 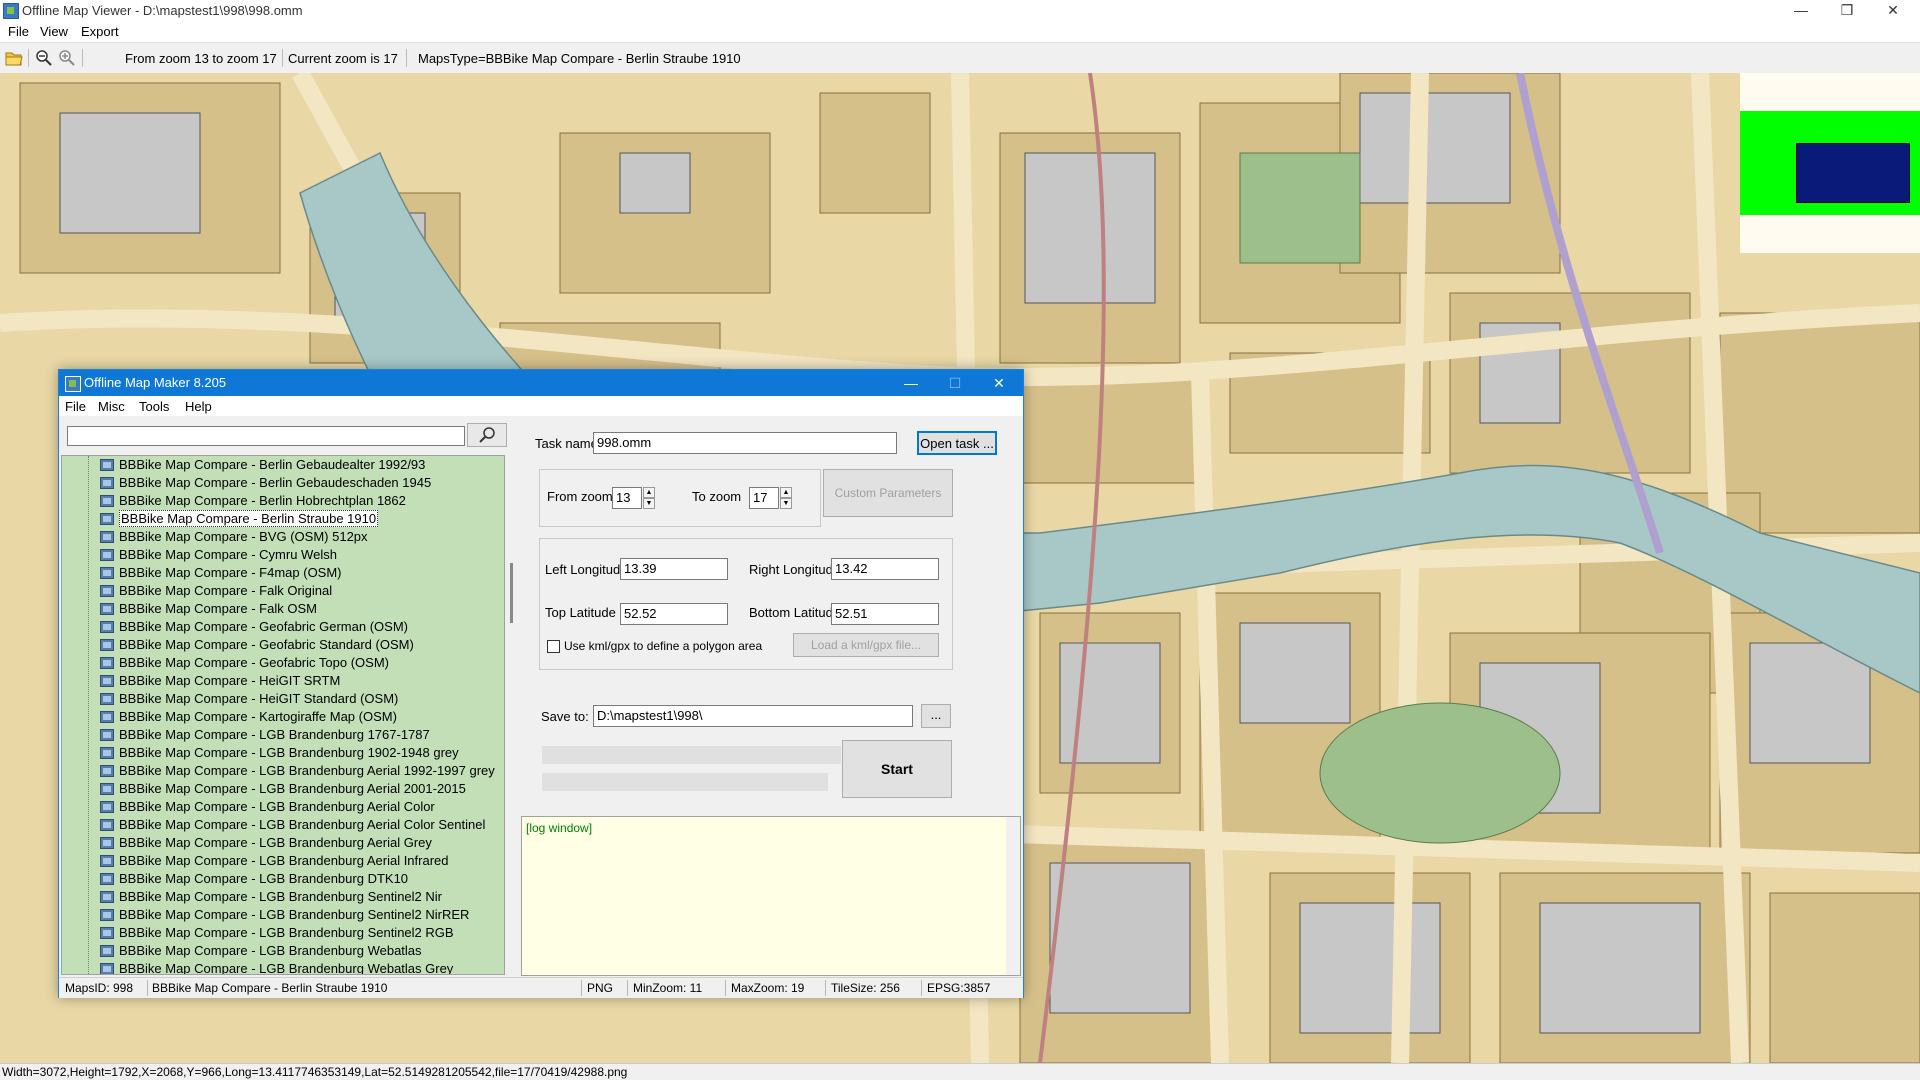 What do you see at coordinates (786, 498) in the screenshot?
I see `to-zoom-spinner: ▲ ▼` at bounding box center [786, 498].